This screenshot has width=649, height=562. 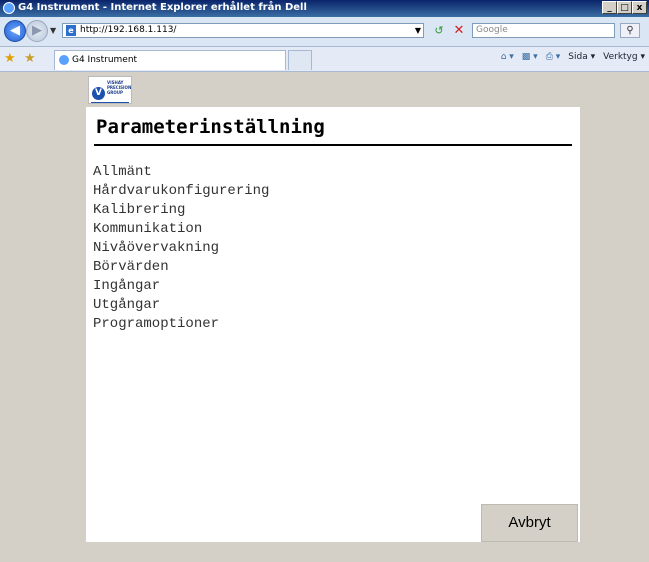 What do you see at coordinates (333, 145) in the screenshot?
I see `title-divider` at bounding box center [333, 145].